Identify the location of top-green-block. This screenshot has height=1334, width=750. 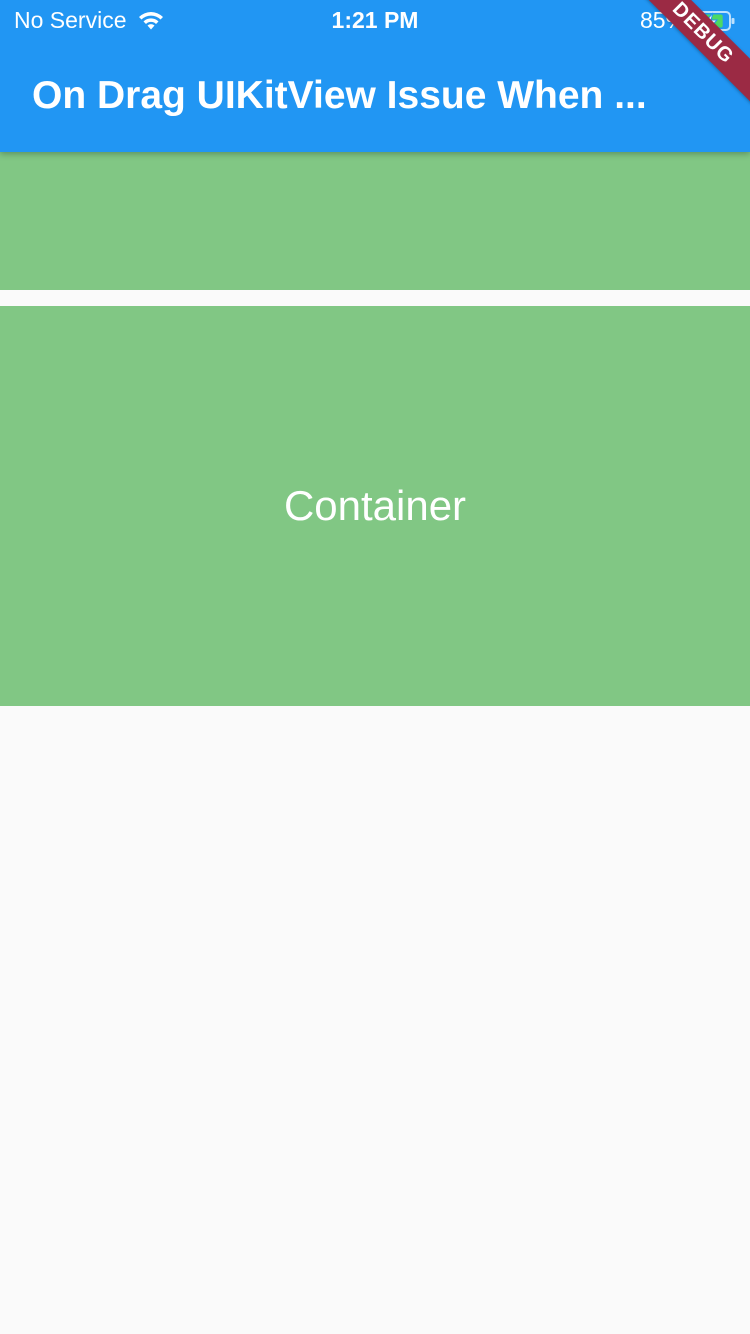
(375, 221).